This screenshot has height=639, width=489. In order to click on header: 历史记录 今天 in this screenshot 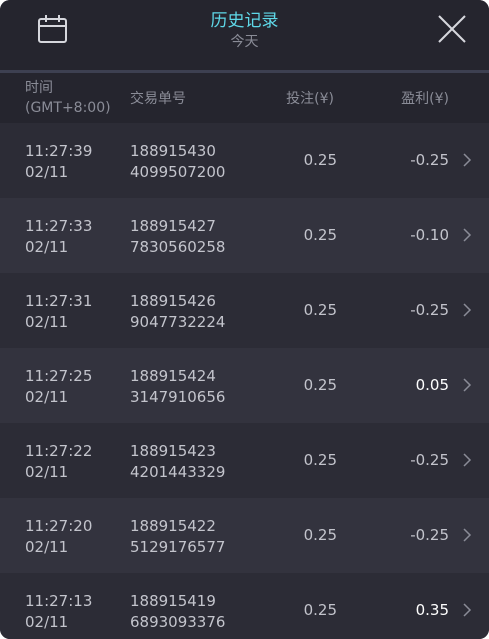, I will do `click(244, 35)`.